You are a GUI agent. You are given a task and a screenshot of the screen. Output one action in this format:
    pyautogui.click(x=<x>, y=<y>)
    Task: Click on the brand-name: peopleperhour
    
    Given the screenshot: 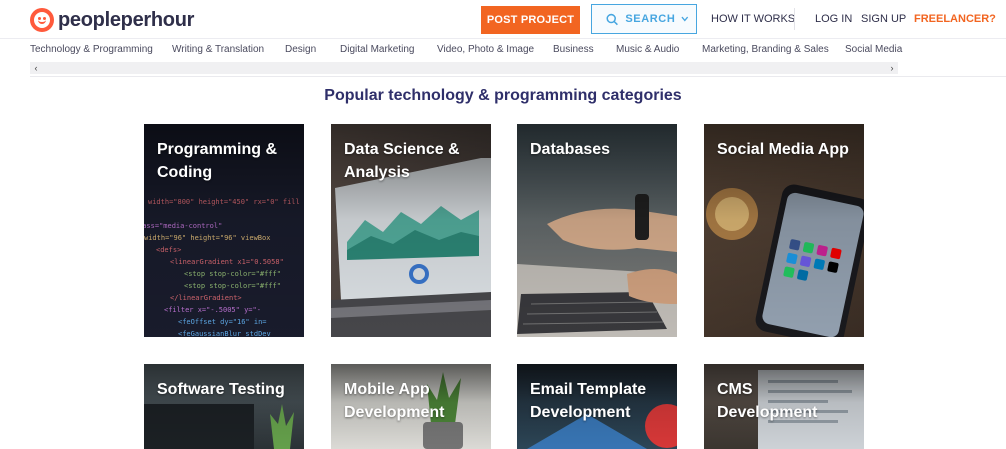 What is the action you would take?
    pyautogui.click(x=126, y=19)
    